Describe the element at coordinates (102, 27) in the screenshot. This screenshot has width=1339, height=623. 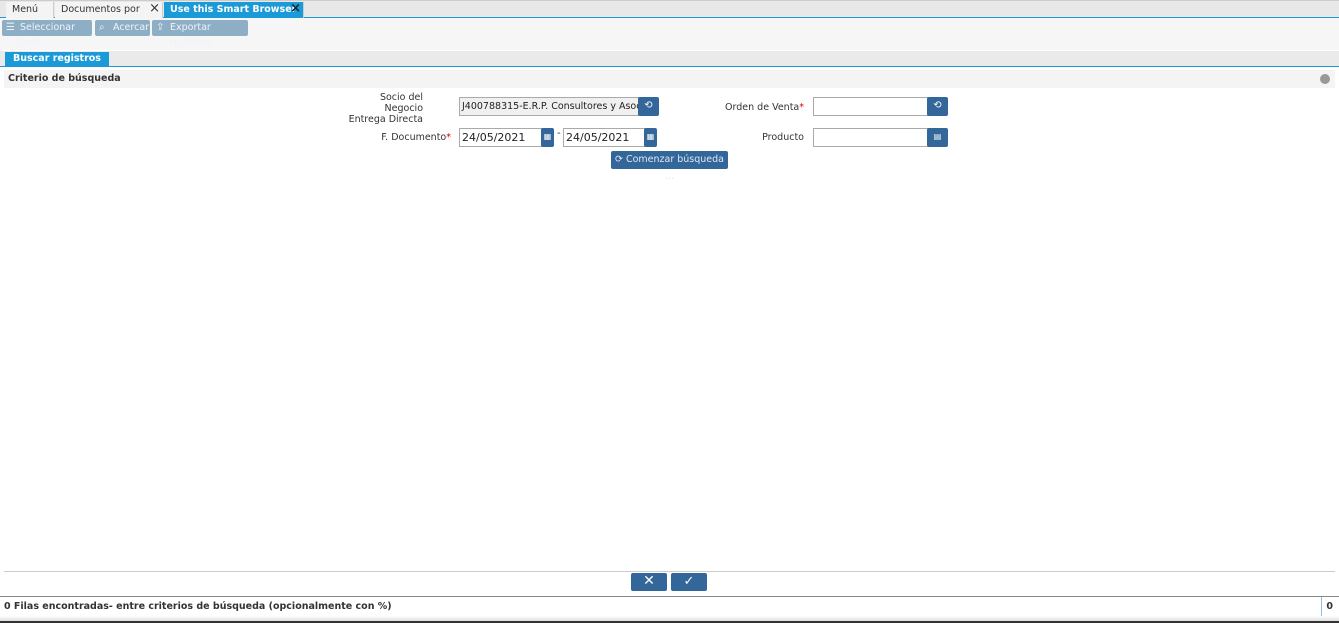
I see `zoom-icon: ⌕` at that location.